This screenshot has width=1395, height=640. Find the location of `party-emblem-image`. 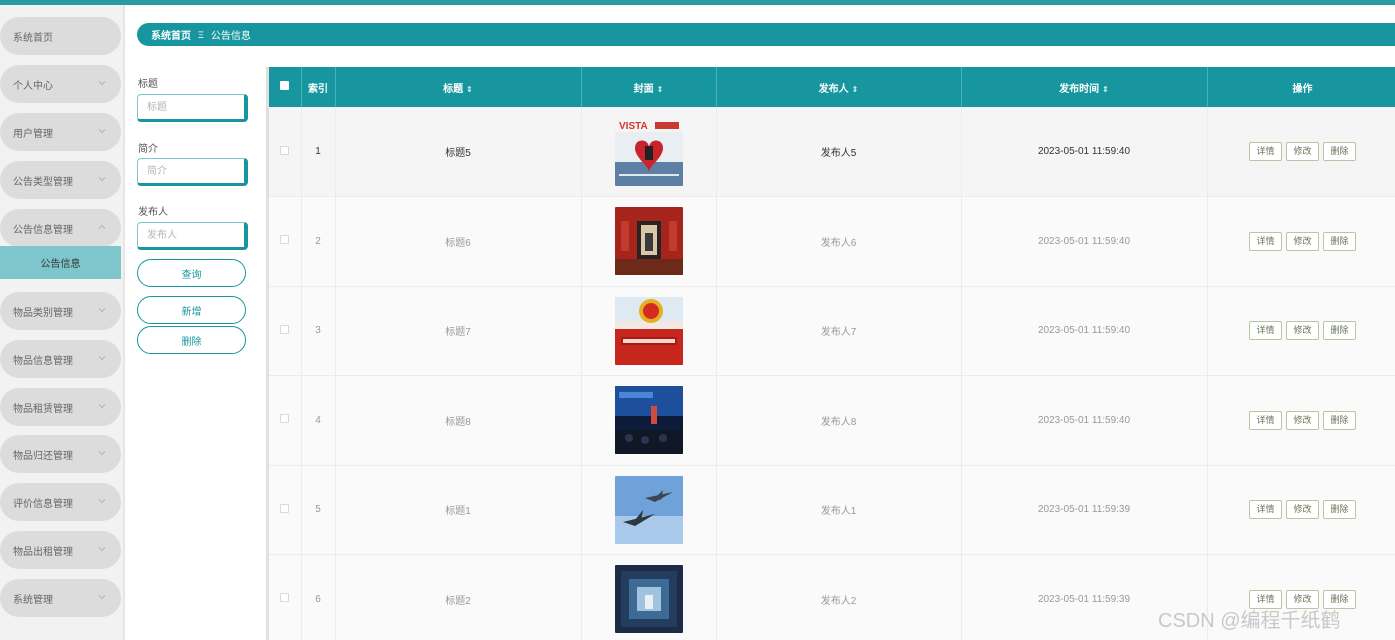

party-emblem-image is located at coordinates (648, 330).